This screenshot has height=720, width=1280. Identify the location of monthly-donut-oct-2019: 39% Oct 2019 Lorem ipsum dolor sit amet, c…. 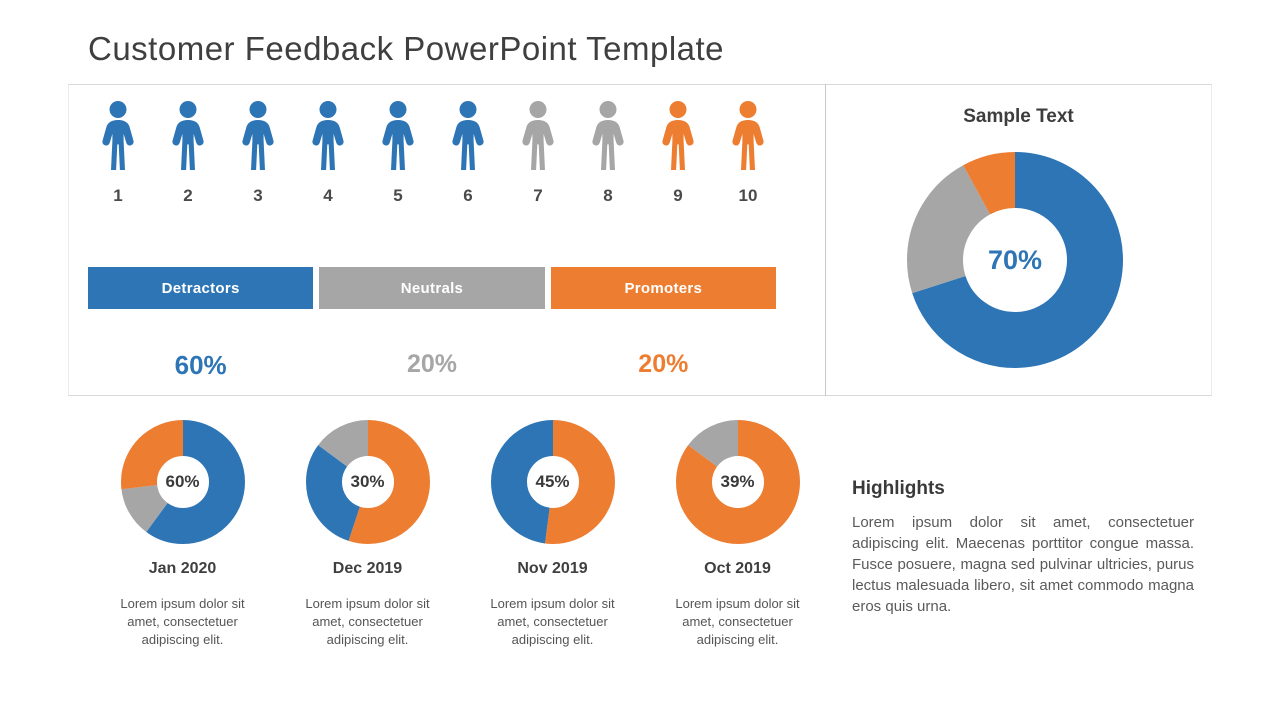
(737, 534).